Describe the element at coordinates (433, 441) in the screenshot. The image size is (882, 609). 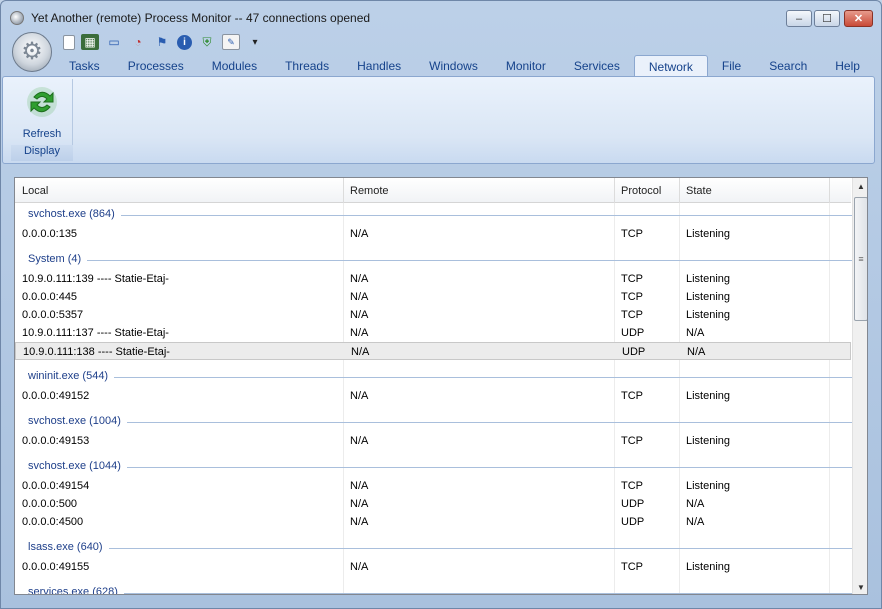
I see `table-row: 0.0.0.0:49153 N/A TCP Listening` at that location.